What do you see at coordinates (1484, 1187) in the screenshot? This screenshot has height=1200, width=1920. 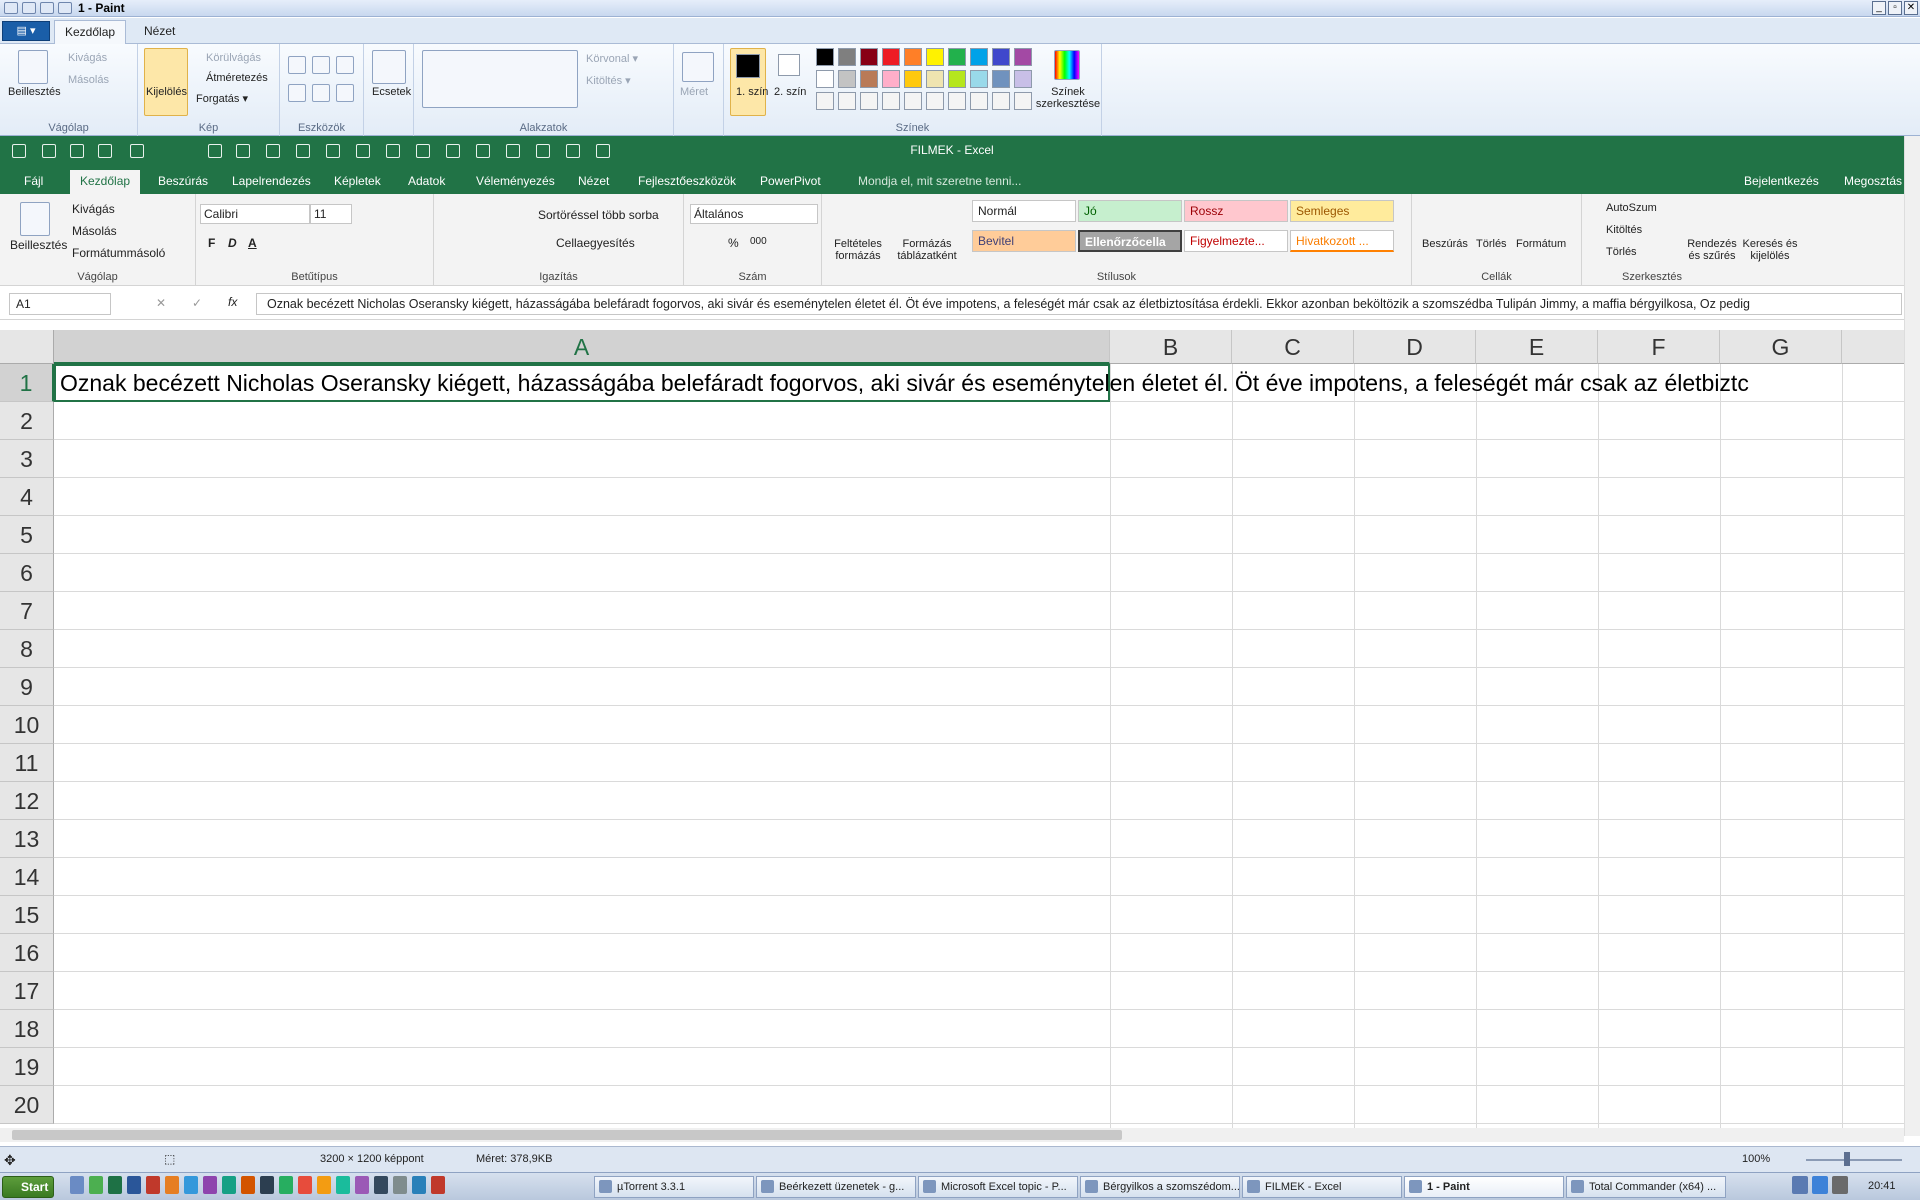 I see `taskbar-item: 1 - Paint` at bounding box center [1484, 1187].